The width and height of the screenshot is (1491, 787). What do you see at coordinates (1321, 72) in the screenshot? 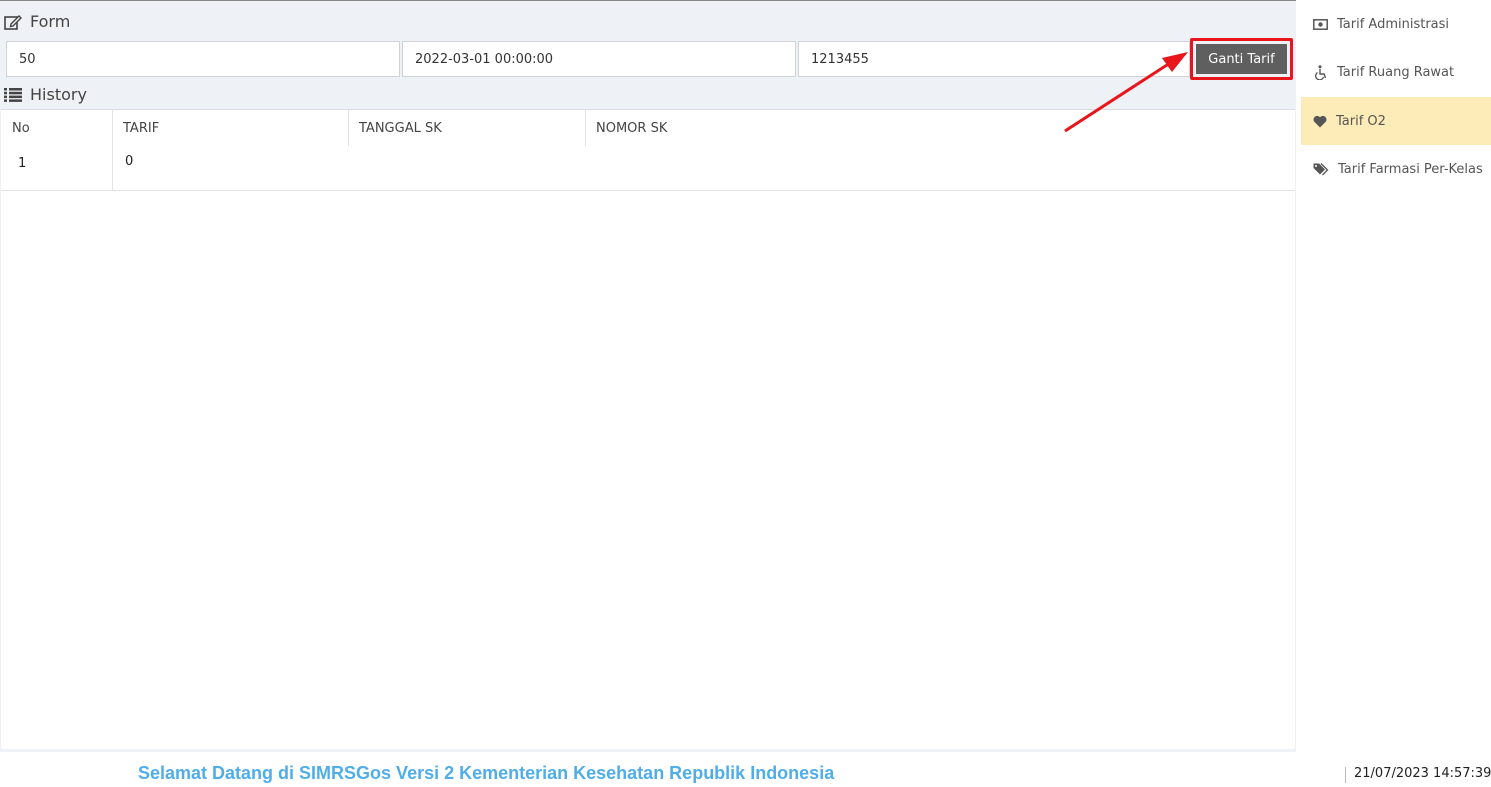
I see `wheelchair-icon` at bounding box center [1321, 72].